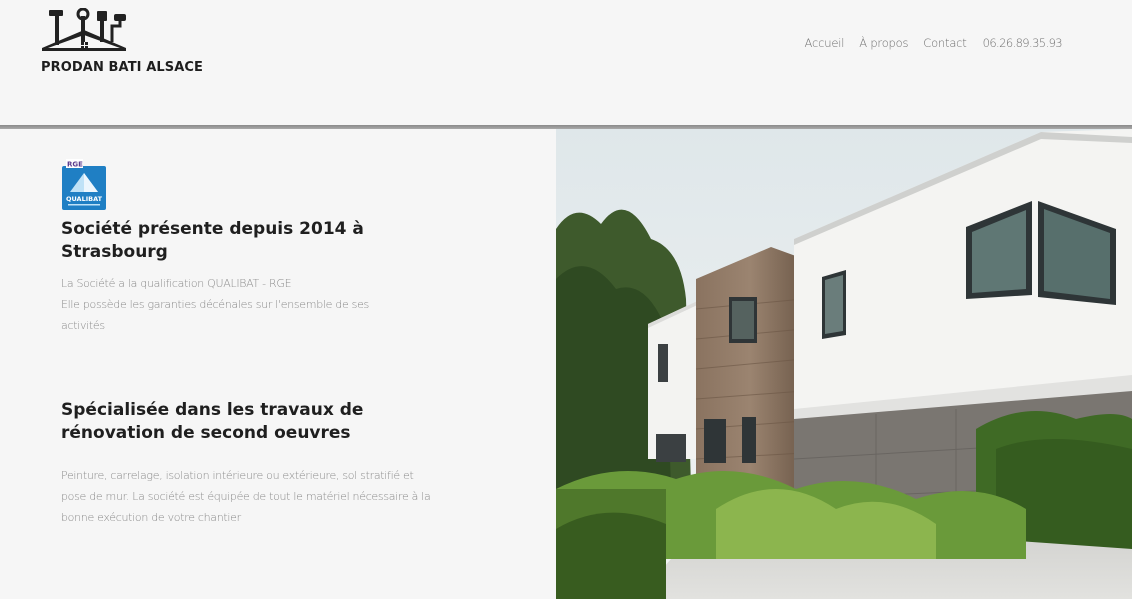  Describe the element at coordinates (945, 43) in the screenshot. I see `nav-item-contact: Contact` at that location.